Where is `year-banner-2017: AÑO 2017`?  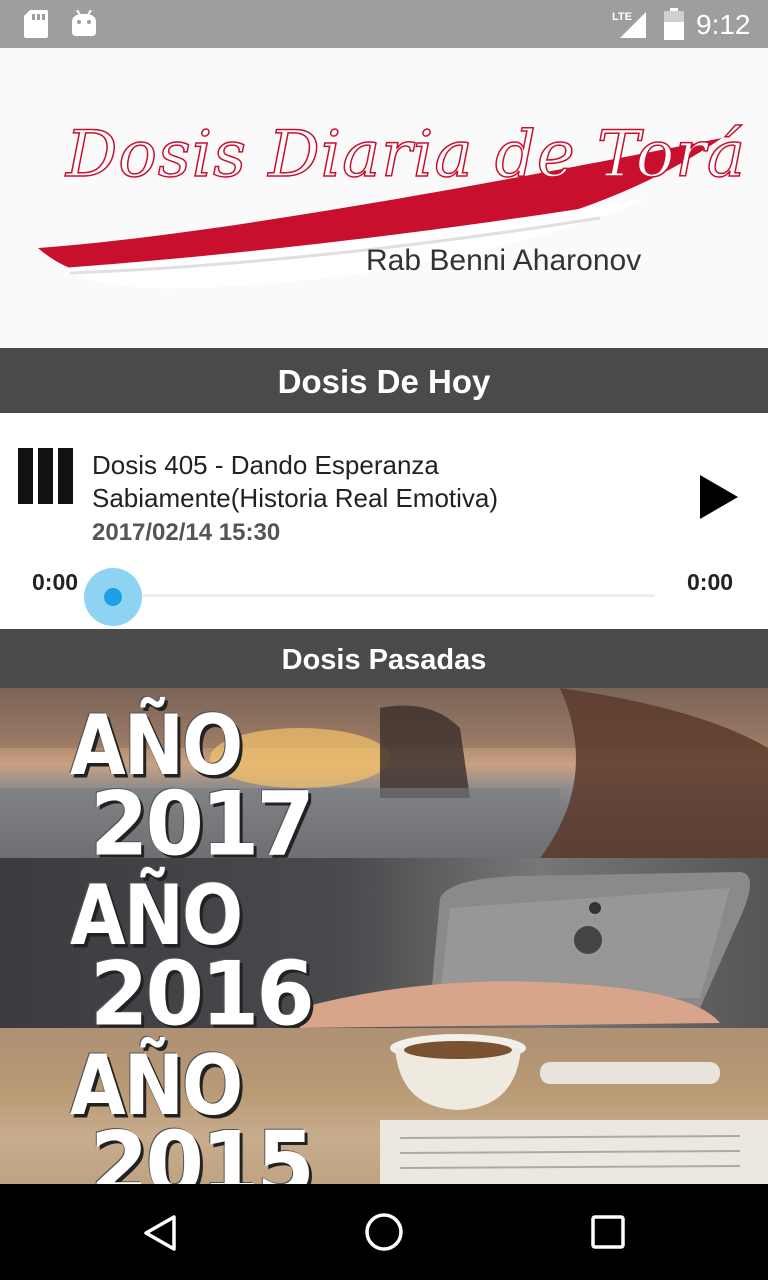
year-banner-2017: AÑO 2017 is located at coordinates (384, 773).